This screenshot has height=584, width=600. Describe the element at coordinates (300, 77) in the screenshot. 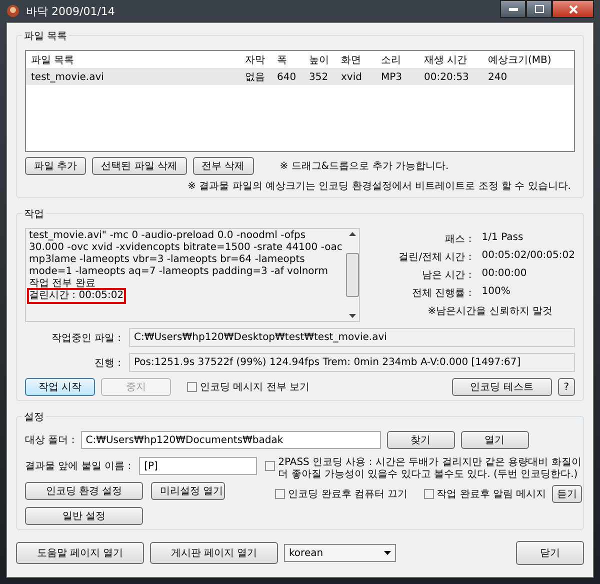

I see `file-row: test_movie.avi 없음 640 352 xvid MP3 00:20:53 240` at that location.